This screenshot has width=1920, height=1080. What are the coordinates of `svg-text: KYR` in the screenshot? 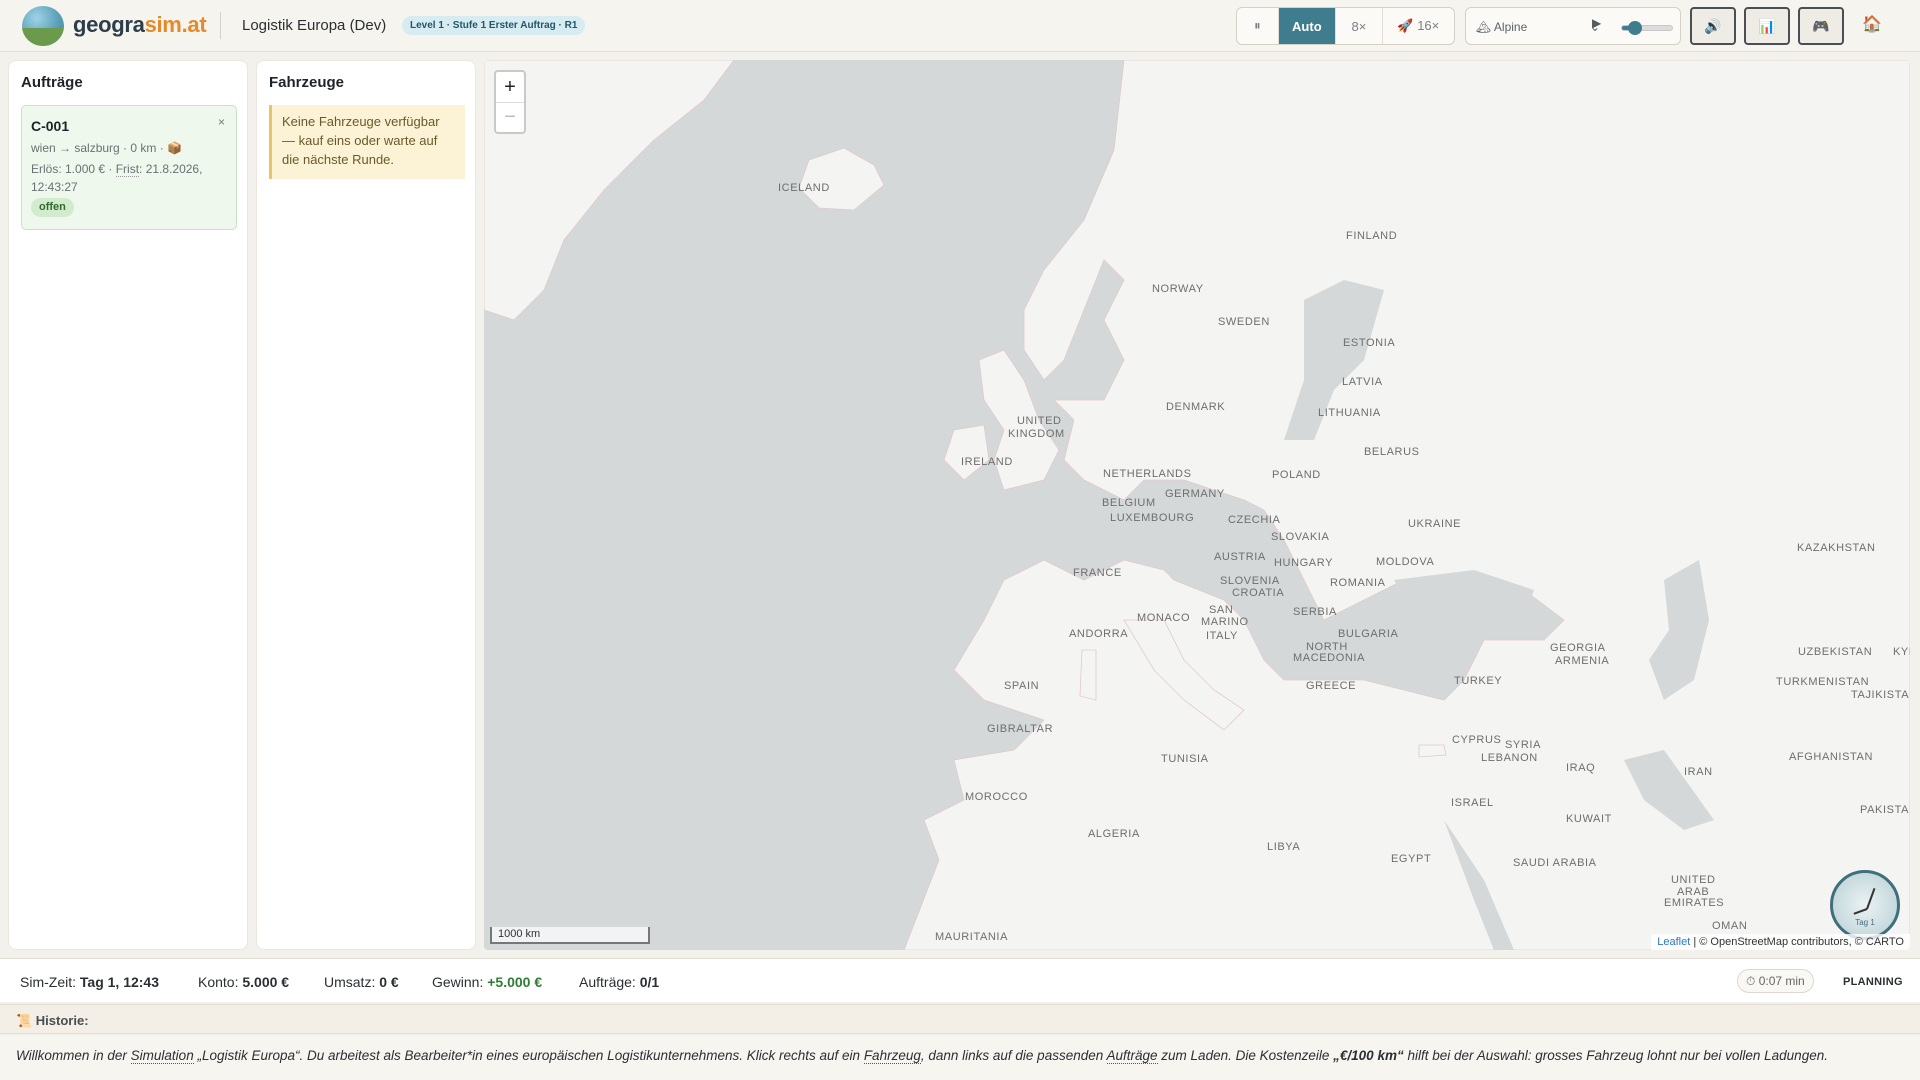 It's located at (1901, 652).